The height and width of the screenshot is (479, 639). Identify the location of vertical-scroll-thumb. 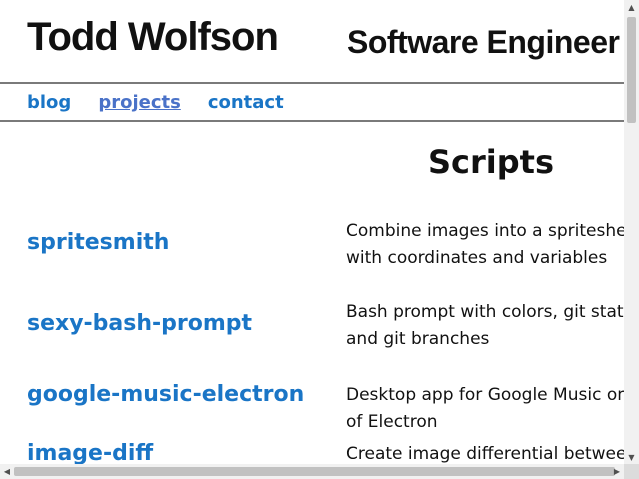
(631, 70).